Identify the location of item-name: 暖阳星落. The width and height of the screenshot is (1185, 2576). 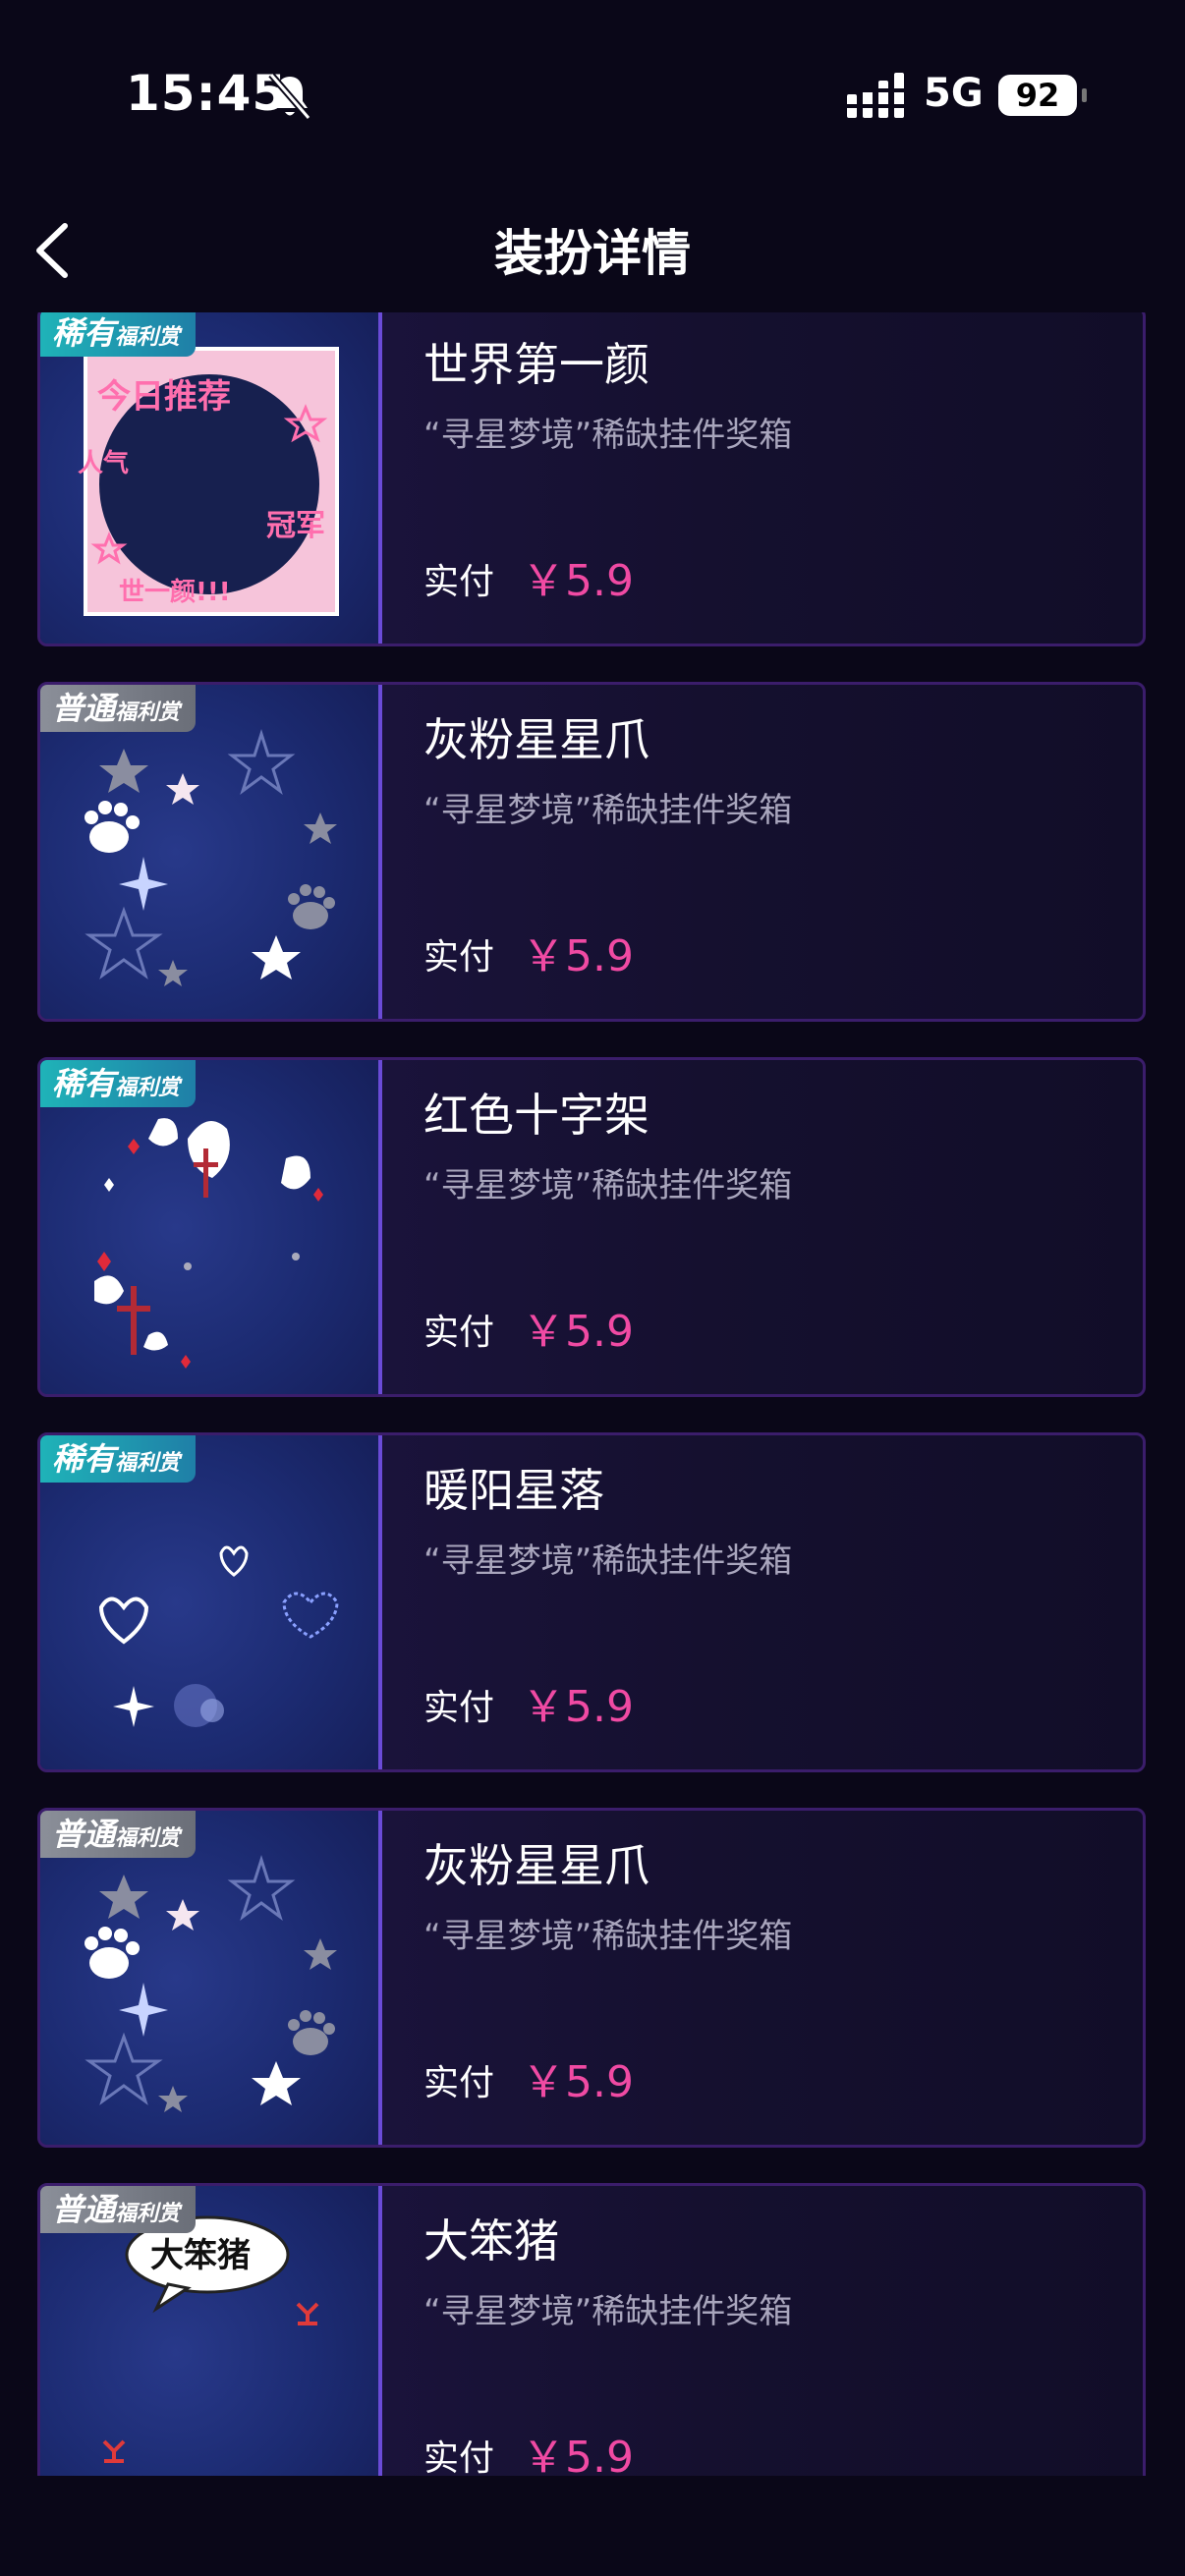
(513, 1490).